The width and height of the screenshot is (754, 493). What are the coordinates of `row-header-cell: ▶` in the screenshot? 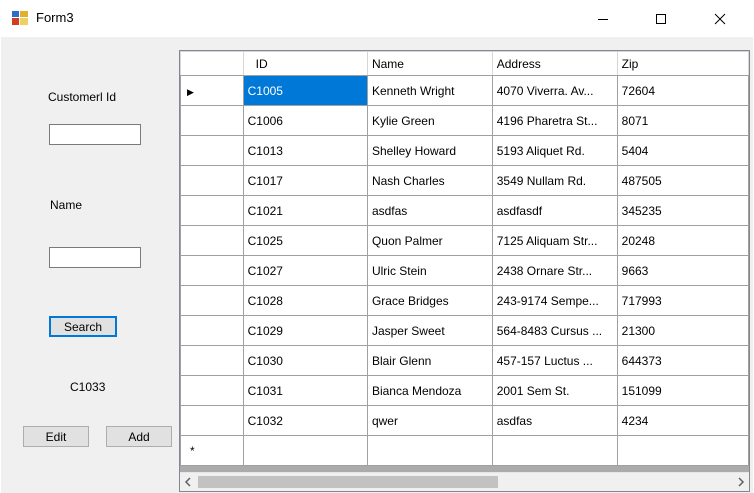 It's located at (212, 90).